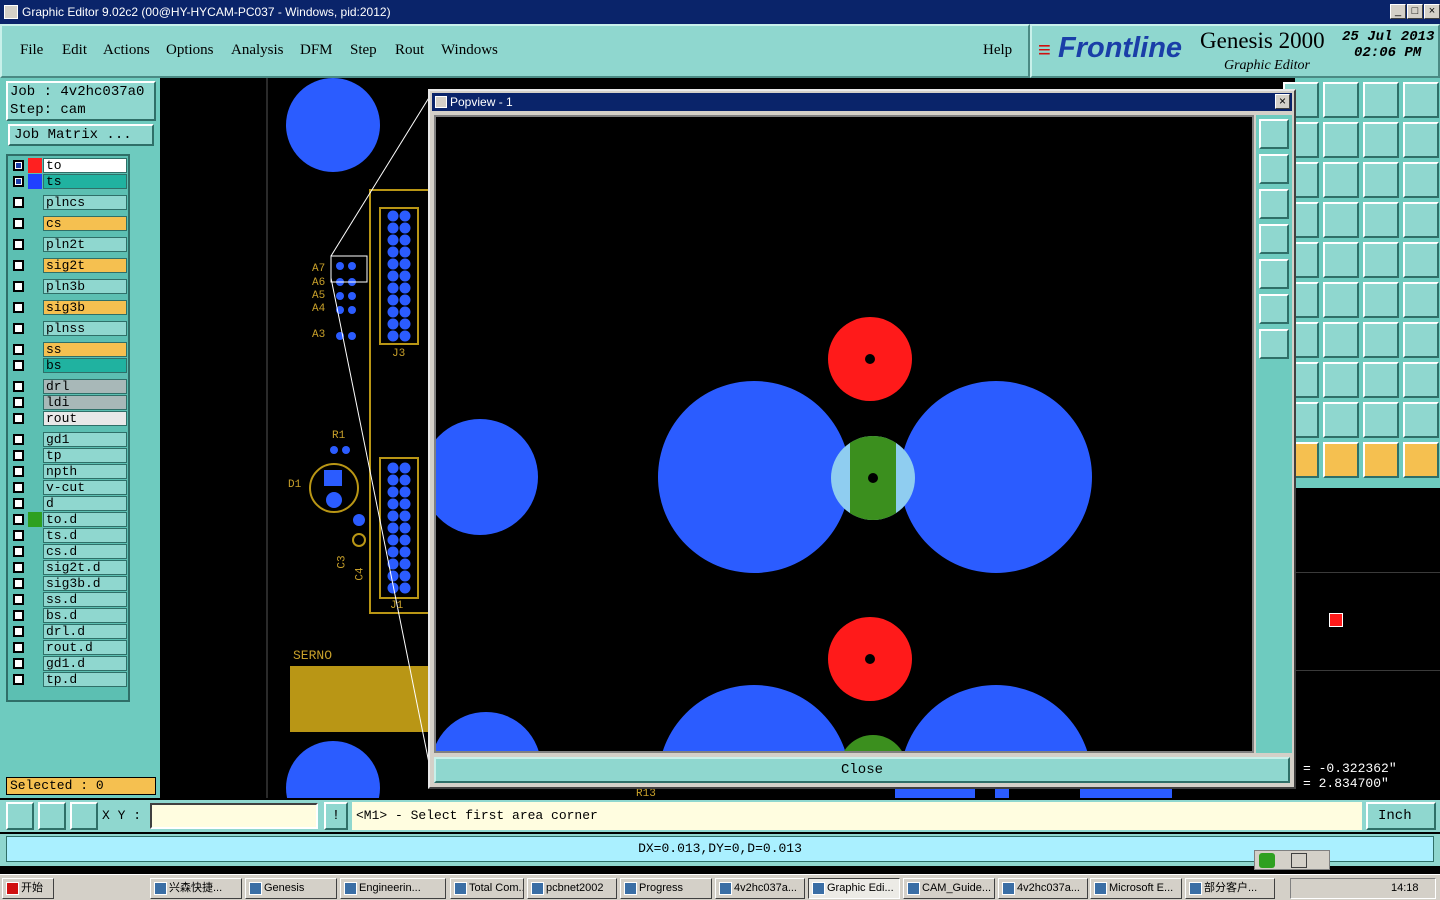  I want to click on menu-analysis: Analysis, so click(257, 50).